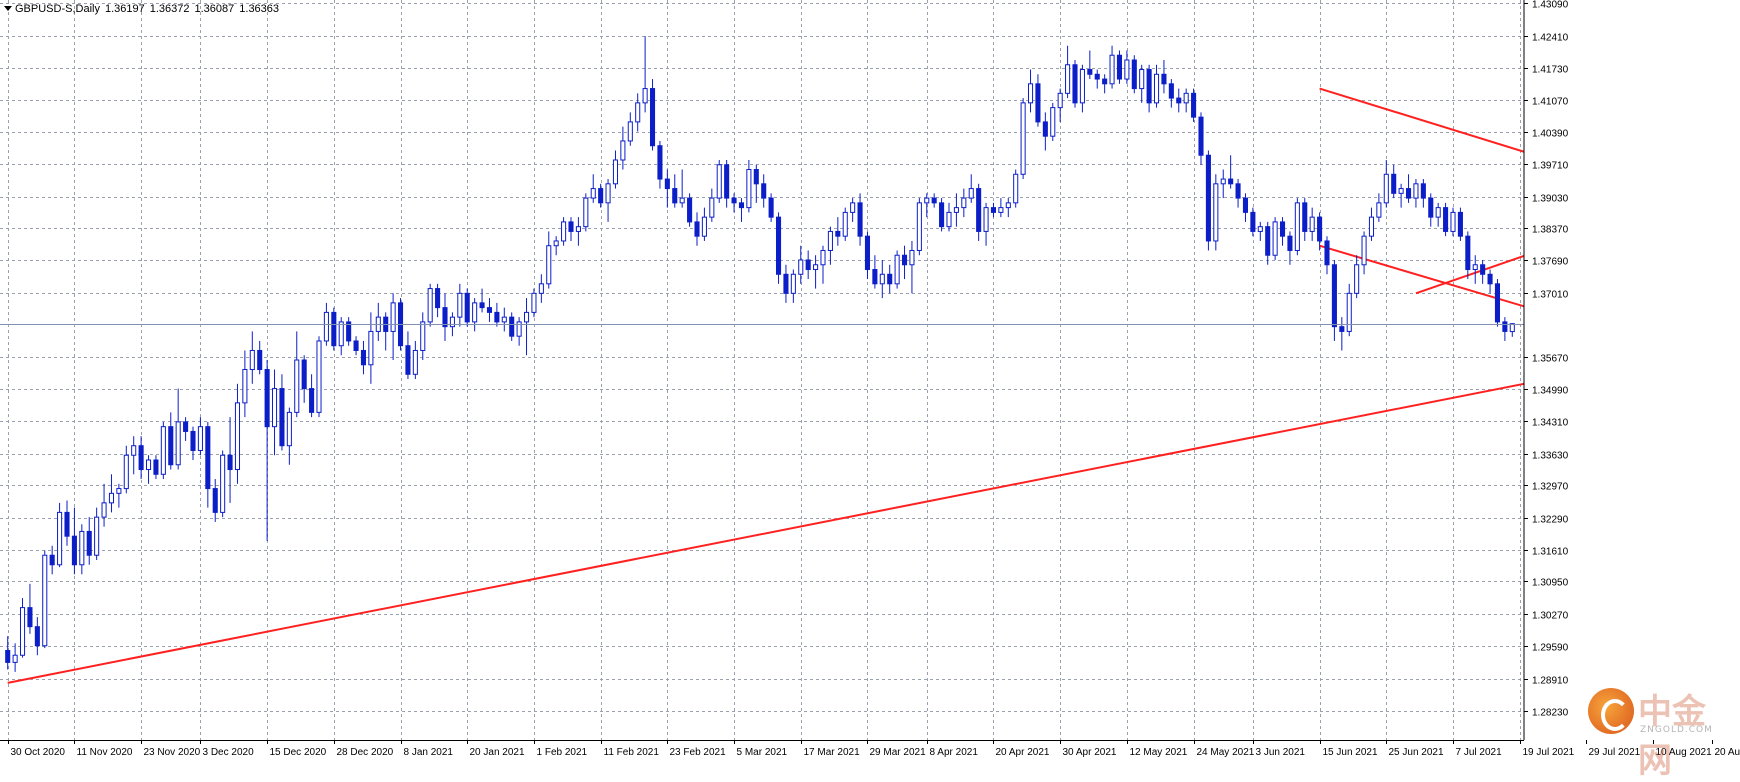  Describe the element at coordinates (562, 752) in the screenshot. I see `x-tick-label: 1 Feb 2021` at that location.